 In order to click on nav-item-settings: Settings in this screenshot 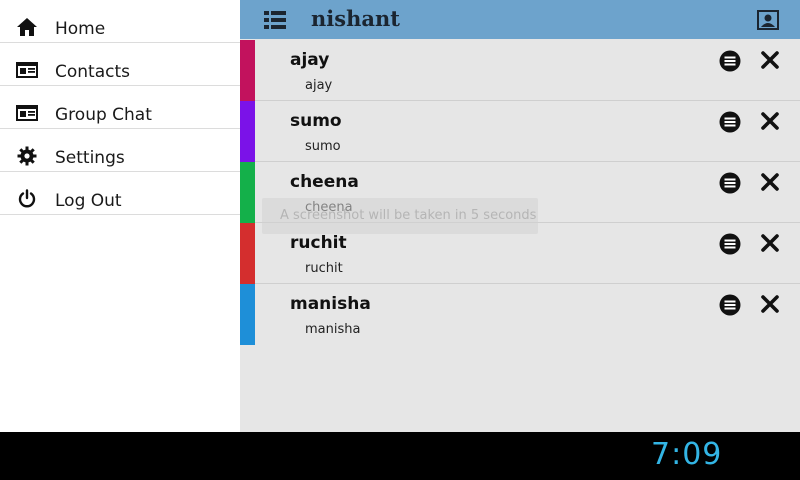, I will do `click(120, 150)`.